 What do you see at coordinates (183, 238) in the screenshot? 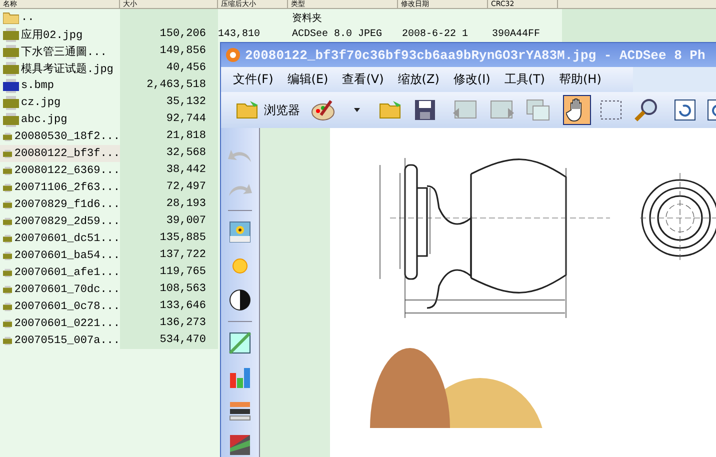
I see `file-size: 135,885` at bounding box center [183, 238].